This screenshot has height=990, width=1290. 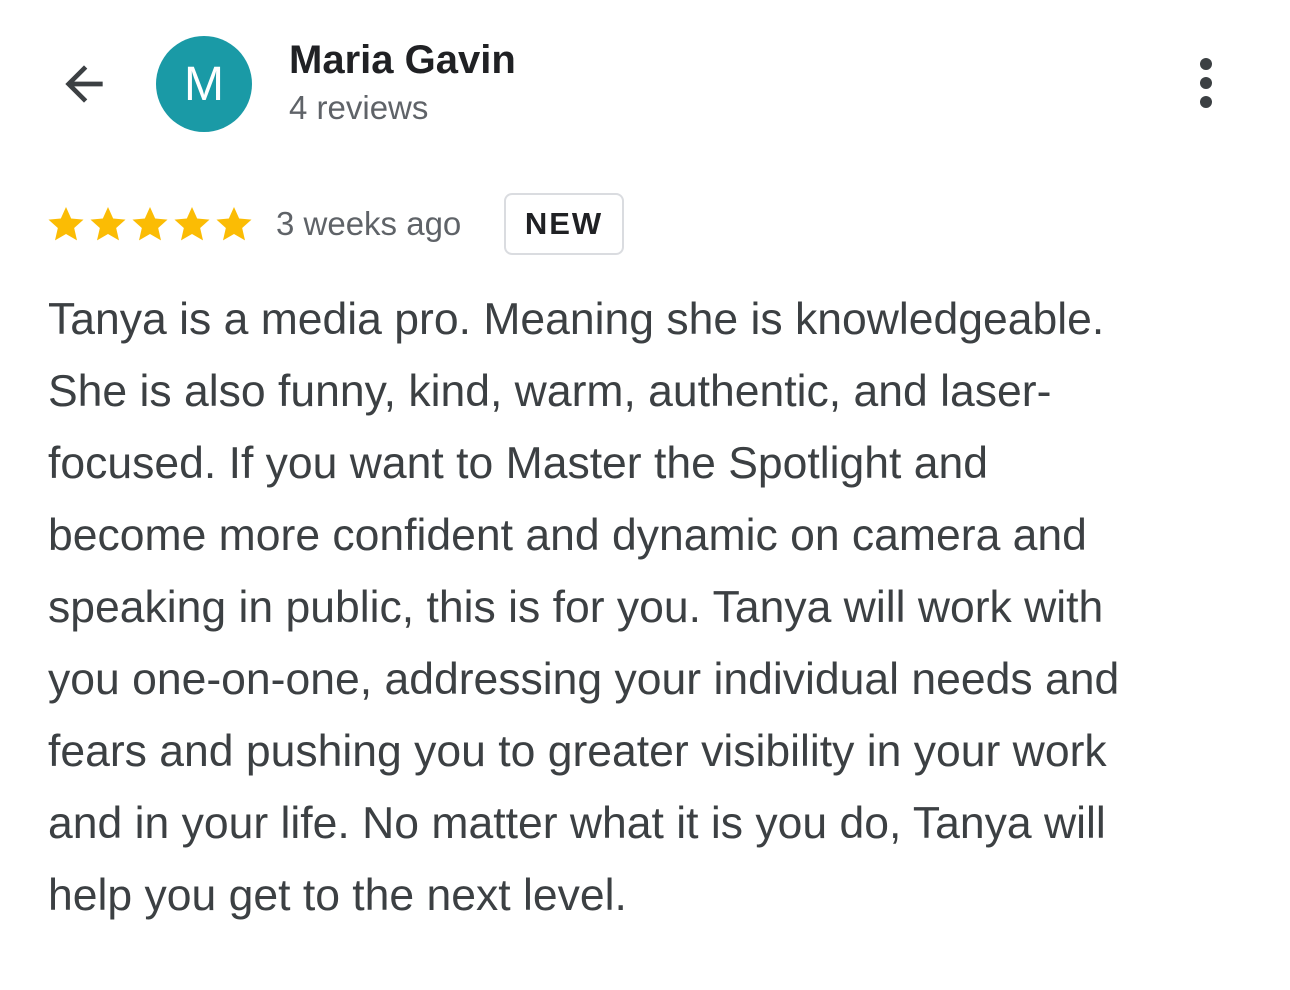 I want to click on avatar-initial: M, so click(x=204, y=84).